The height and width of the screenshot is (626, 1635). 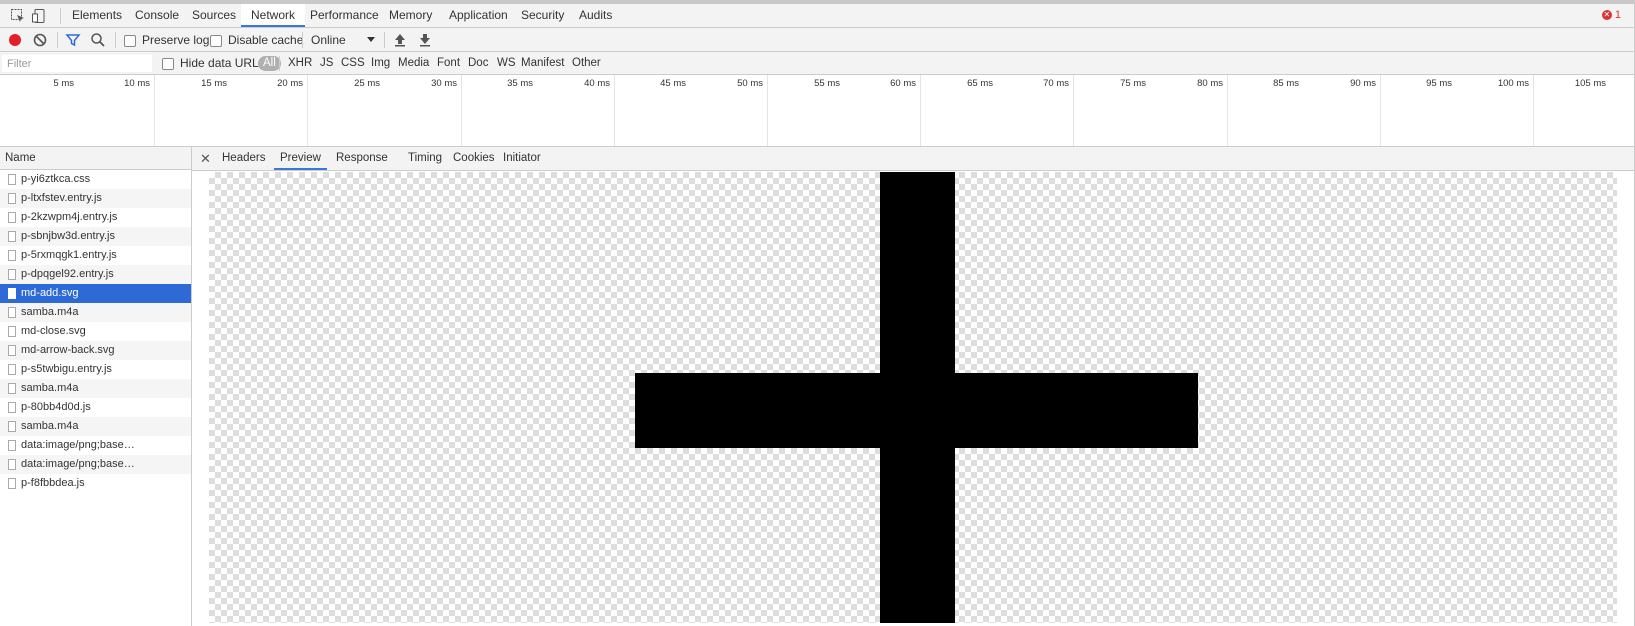 What do you see at coordinates (425, 40) in the screenshot?
I see `download-icon` at bounding box center [425, 40].